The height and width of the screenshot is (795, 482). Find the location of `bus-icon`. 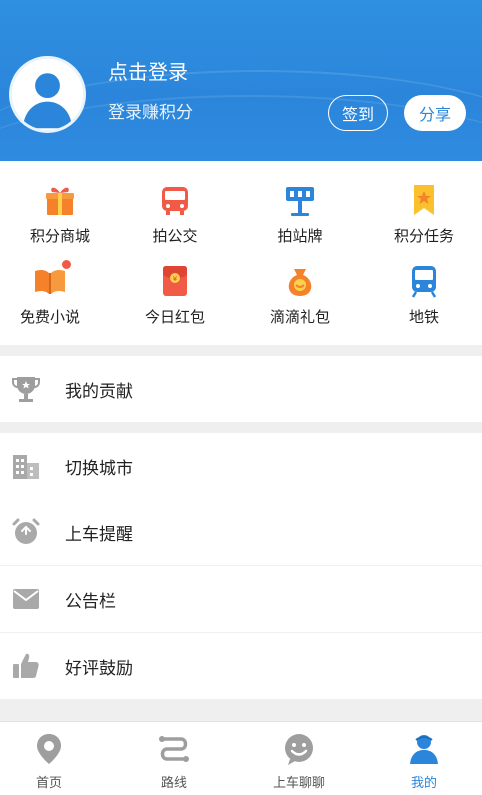

bus-icon is located at coordinates (175, 200).